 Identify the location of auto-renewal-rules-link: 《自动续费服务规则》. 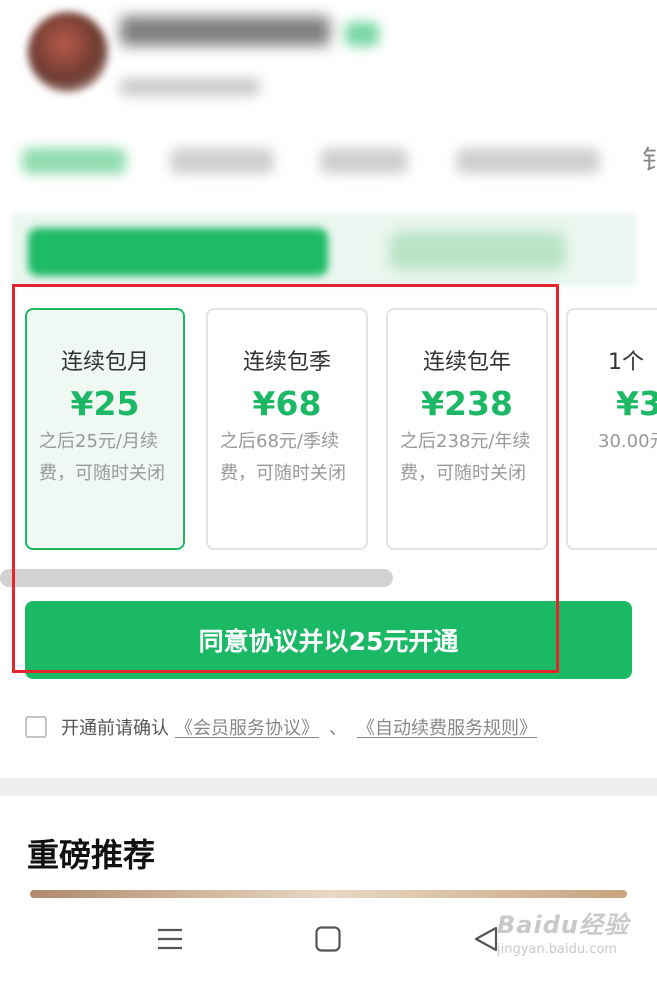
(447, 727).